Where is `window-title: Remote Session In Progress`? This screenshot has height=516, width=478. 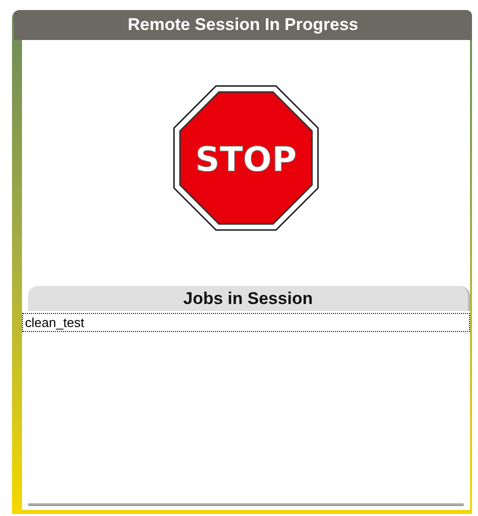 window-title: Remote Session In Progress is located at coordinates (243, 25).